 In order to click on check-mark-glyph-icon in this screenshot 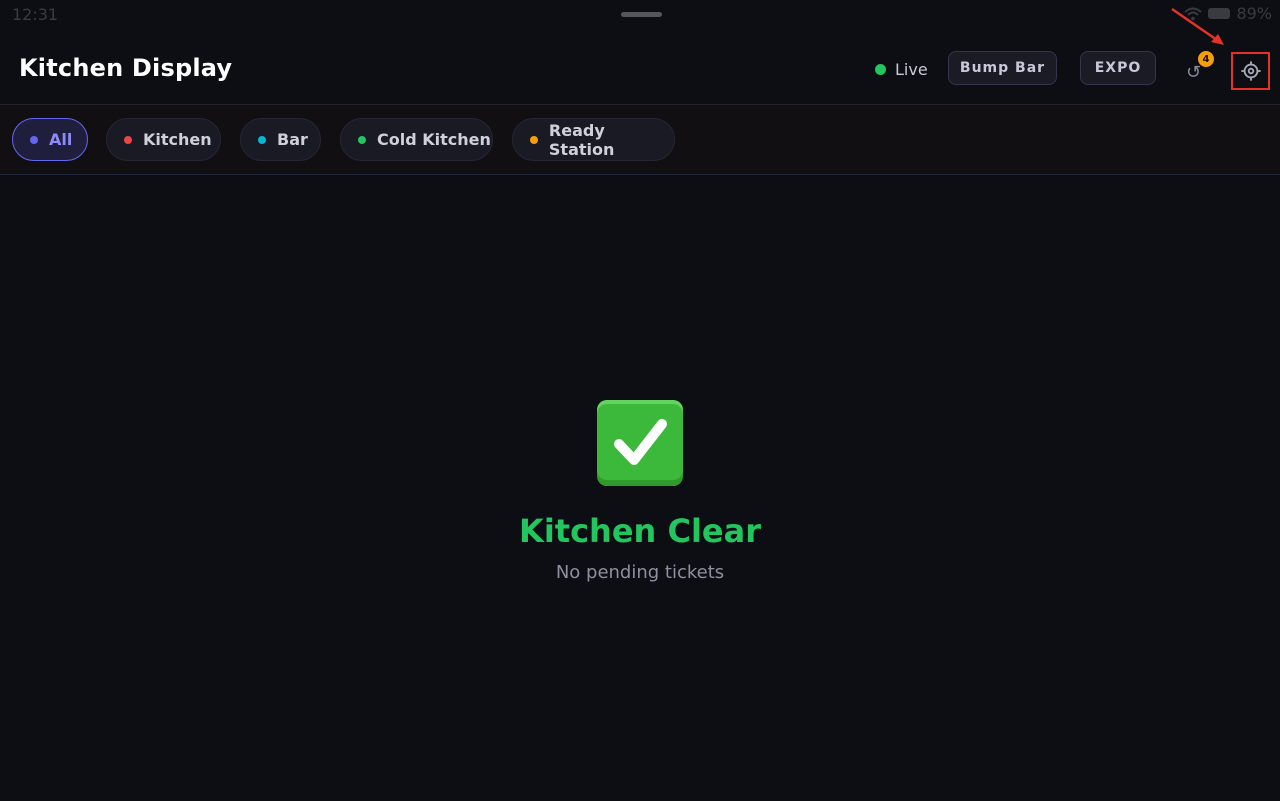, I will do `click(640, 442)`.